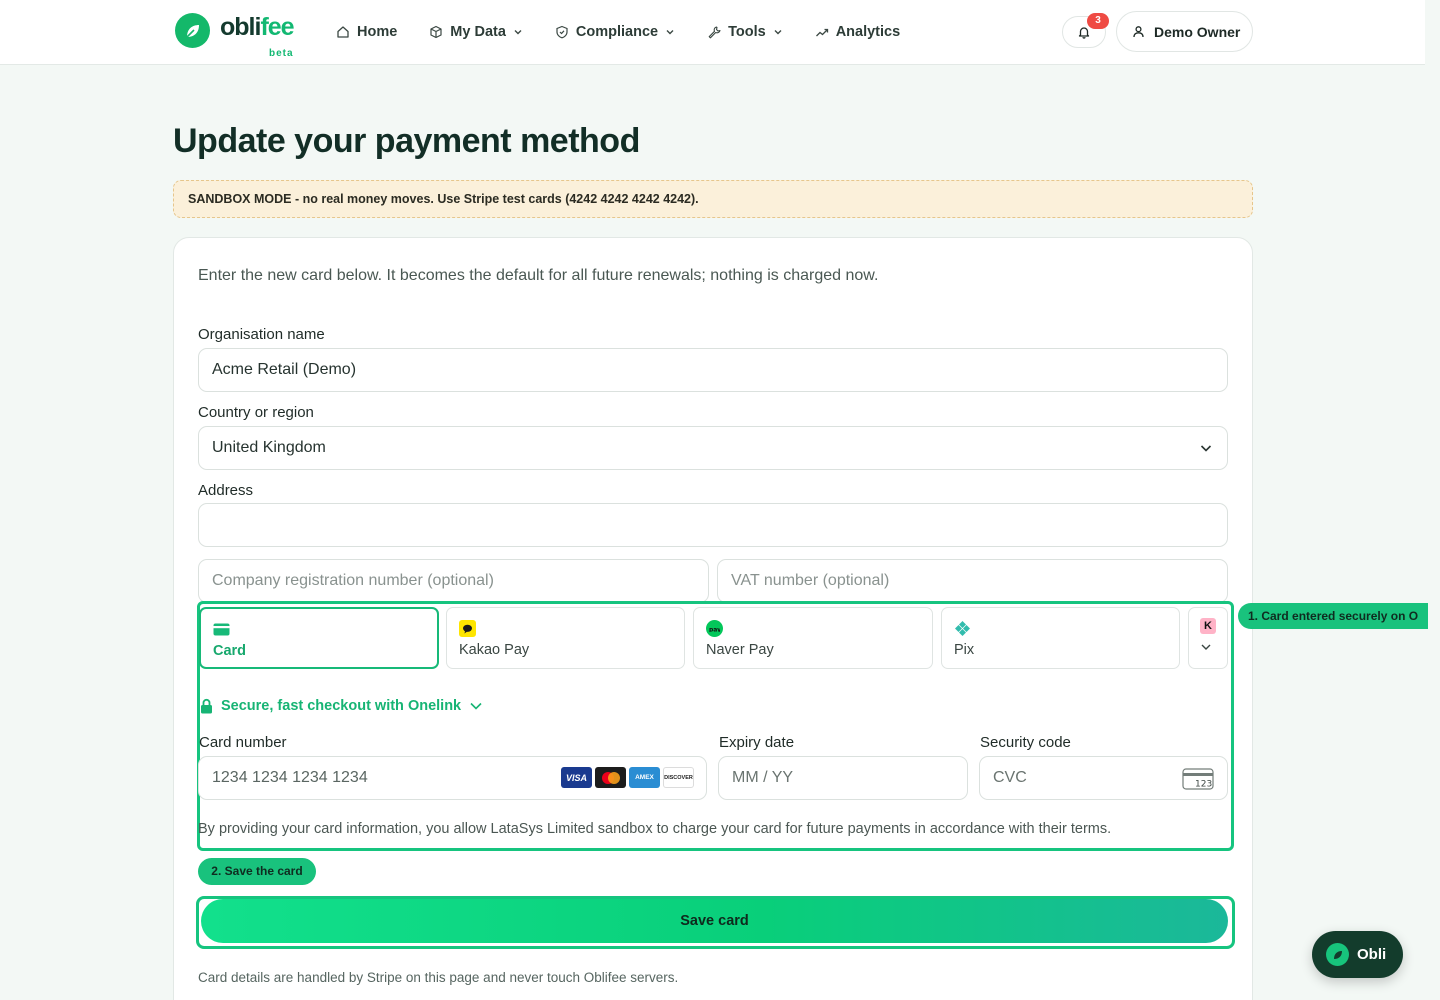 Image resolution: width=1440 pixels, height=1000 pixels. What do you see at coordinates (1198, 779) in the screenshot?
I see `cvc-card-icon: 123` at bounding box center [1198, 779].